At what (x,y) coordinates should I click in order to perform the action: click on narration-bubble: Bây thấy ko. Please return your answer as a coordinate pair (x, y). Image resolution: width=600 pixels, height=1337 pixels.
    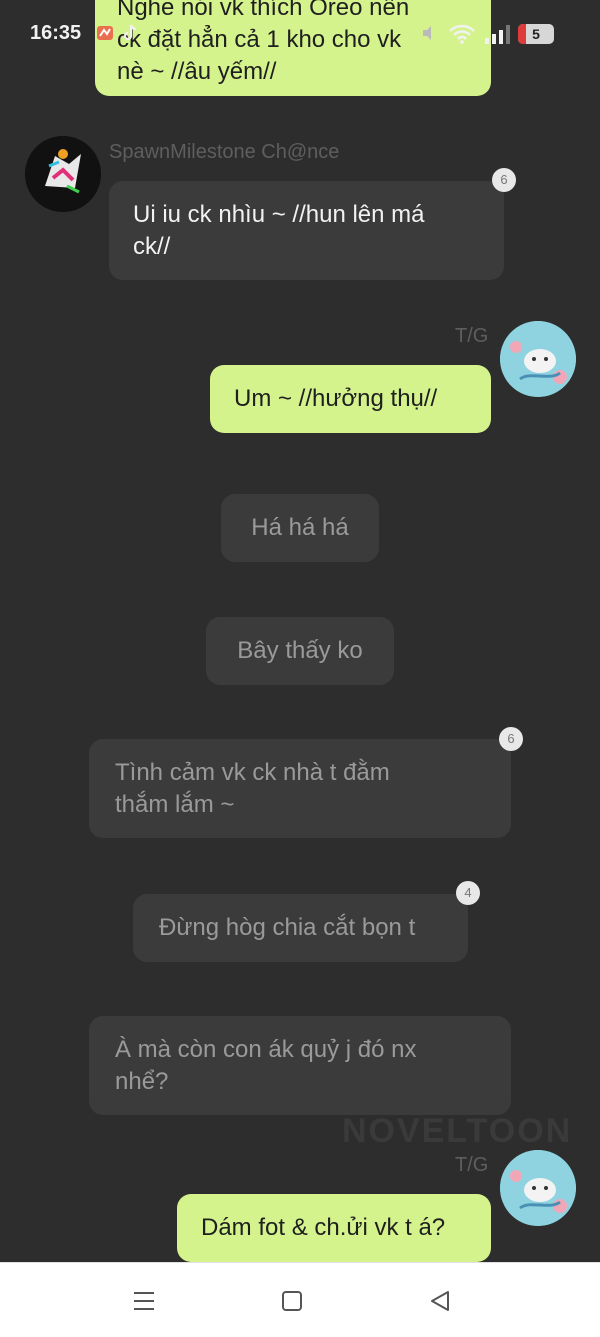
    Looking at the image, I should click on (300, 651).